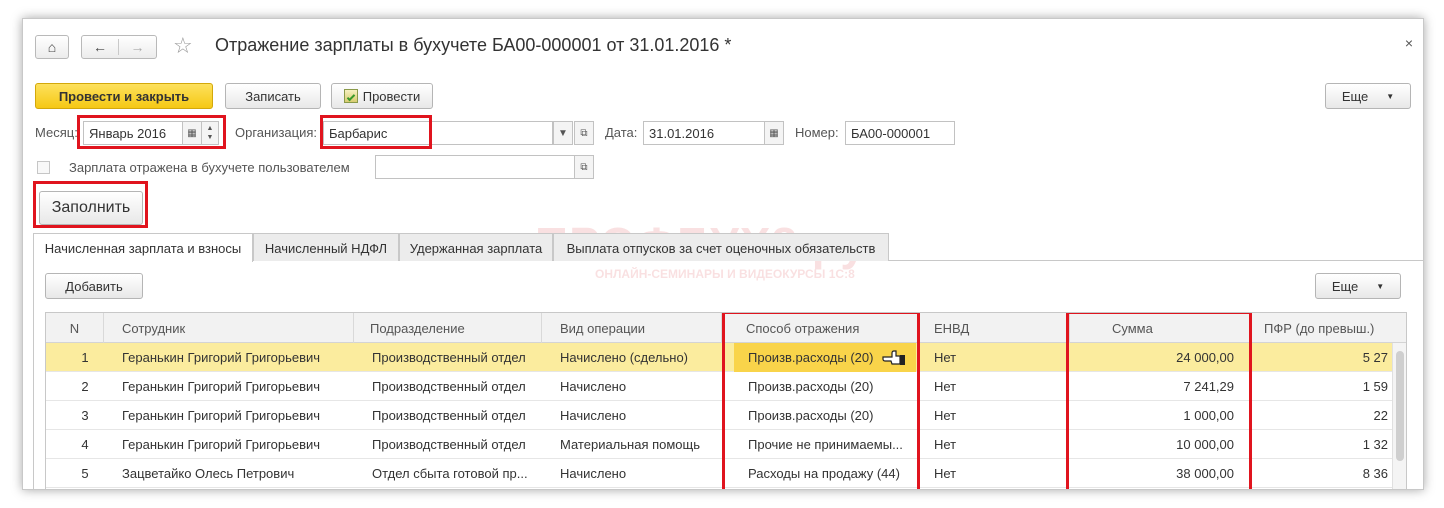  I want to click on history-nav: ← →, so click(119, 47).